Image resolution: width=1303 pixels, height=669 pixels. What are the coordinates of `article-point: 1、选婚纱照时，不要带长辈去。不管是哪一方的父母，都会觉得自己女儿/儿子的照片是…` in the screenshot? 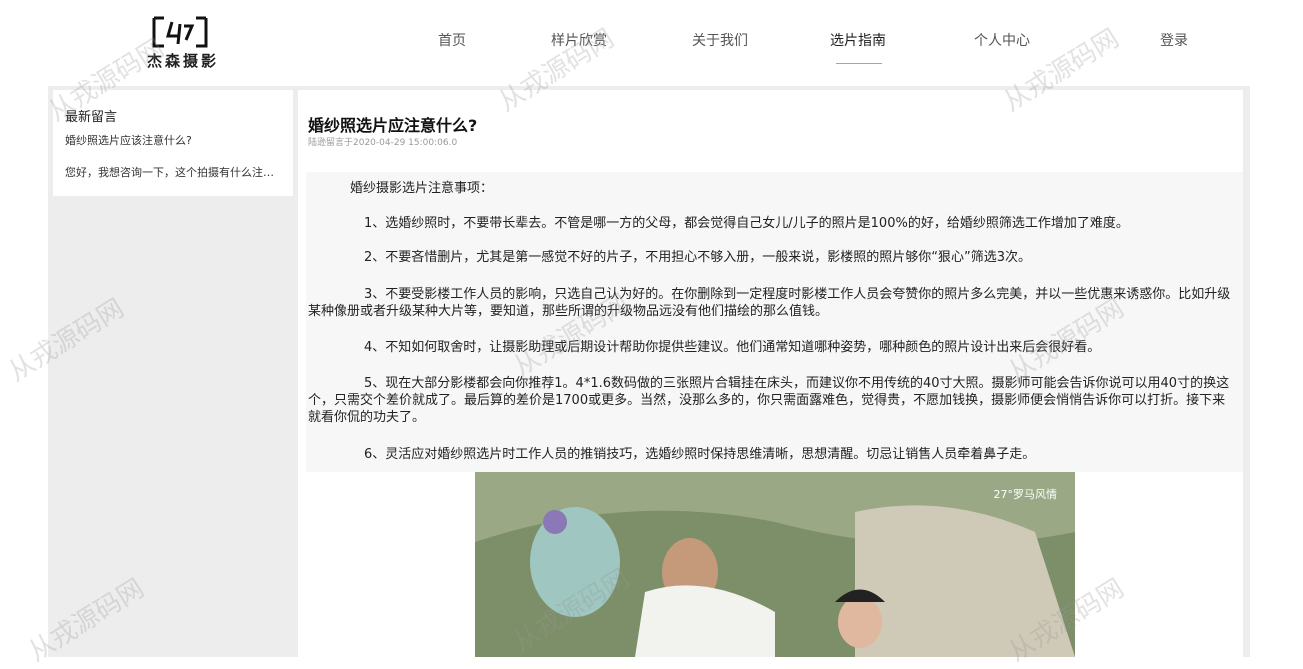 It's located at (746, 223).